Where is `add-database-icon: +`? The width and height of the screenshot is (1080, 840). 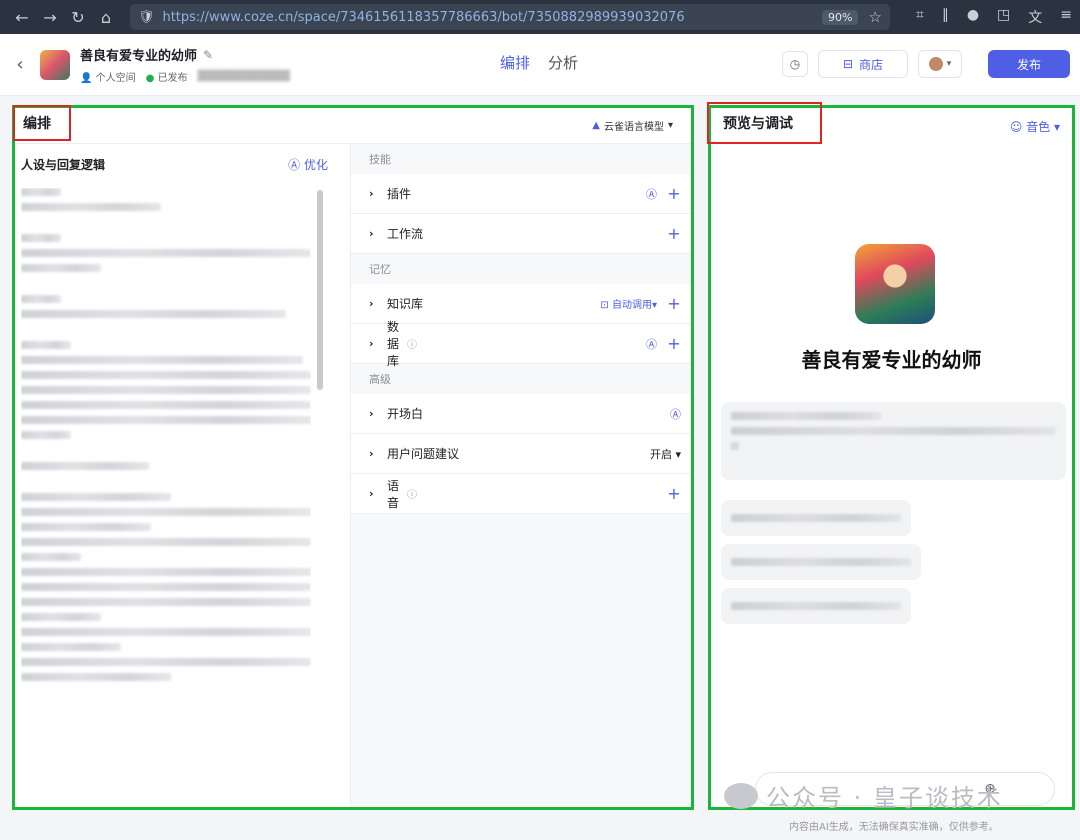
add-database-icon: + is located at coordinates (674, 343).